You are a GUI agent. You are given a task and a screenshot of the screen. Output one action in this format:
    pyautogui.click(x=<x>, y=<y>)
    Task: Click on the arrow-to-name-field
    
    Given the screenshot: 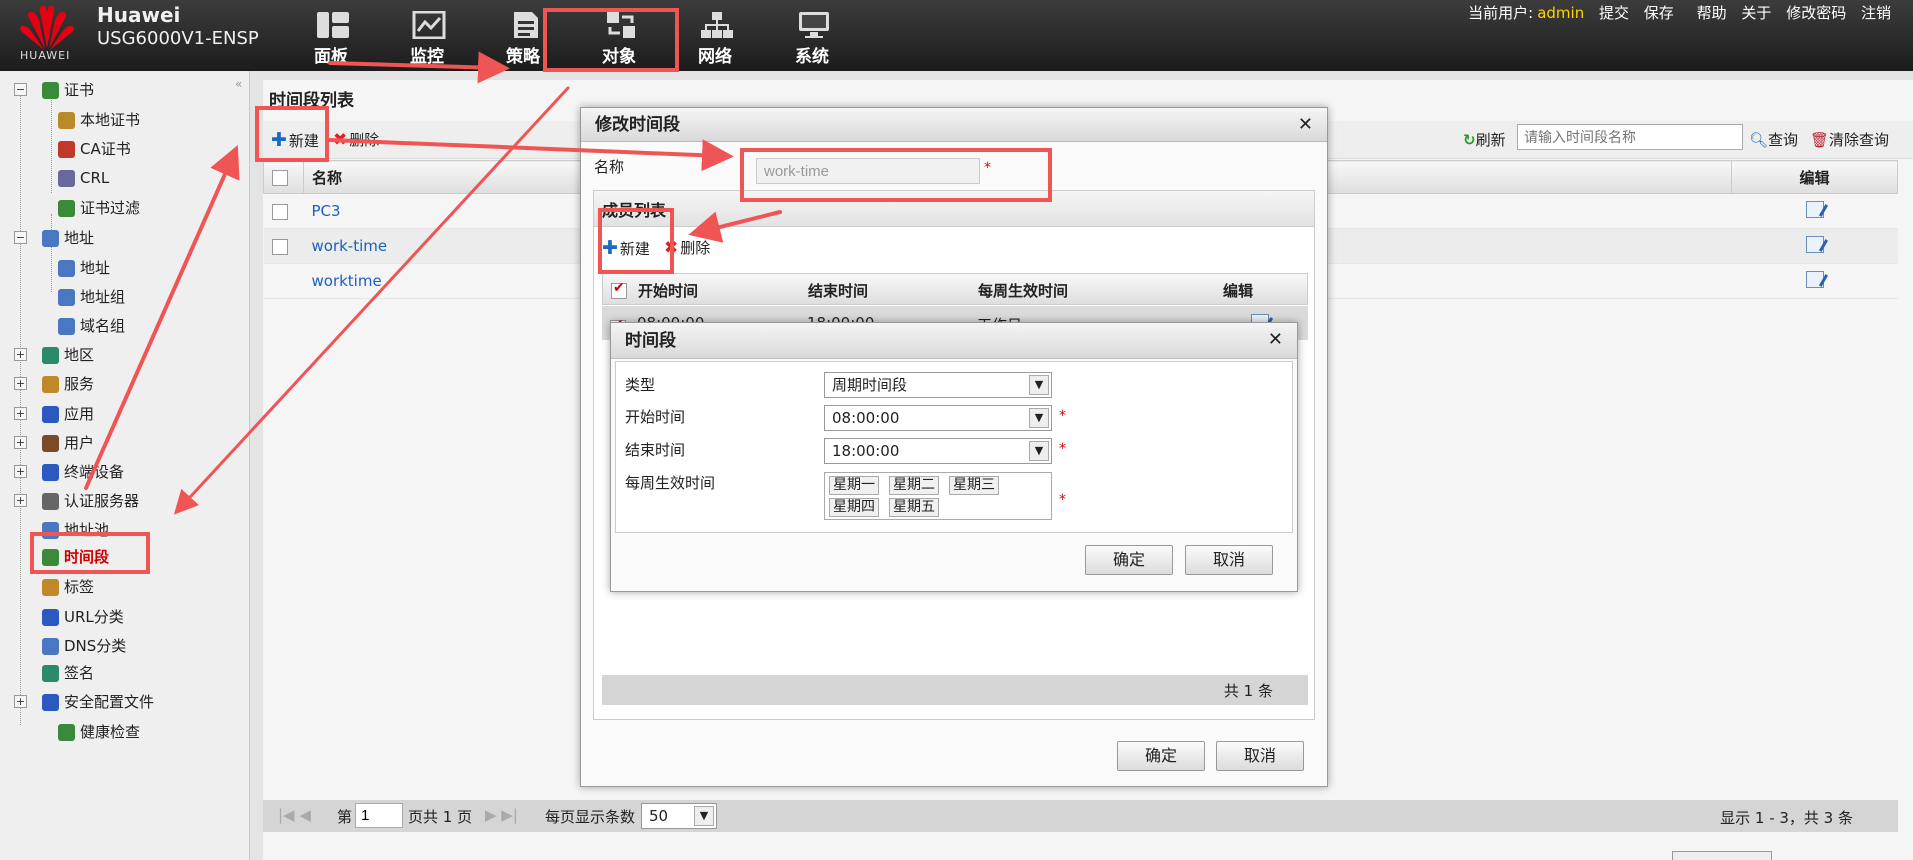 What is the action you would take?
    pyautogui.click(x=531, y=155)
    